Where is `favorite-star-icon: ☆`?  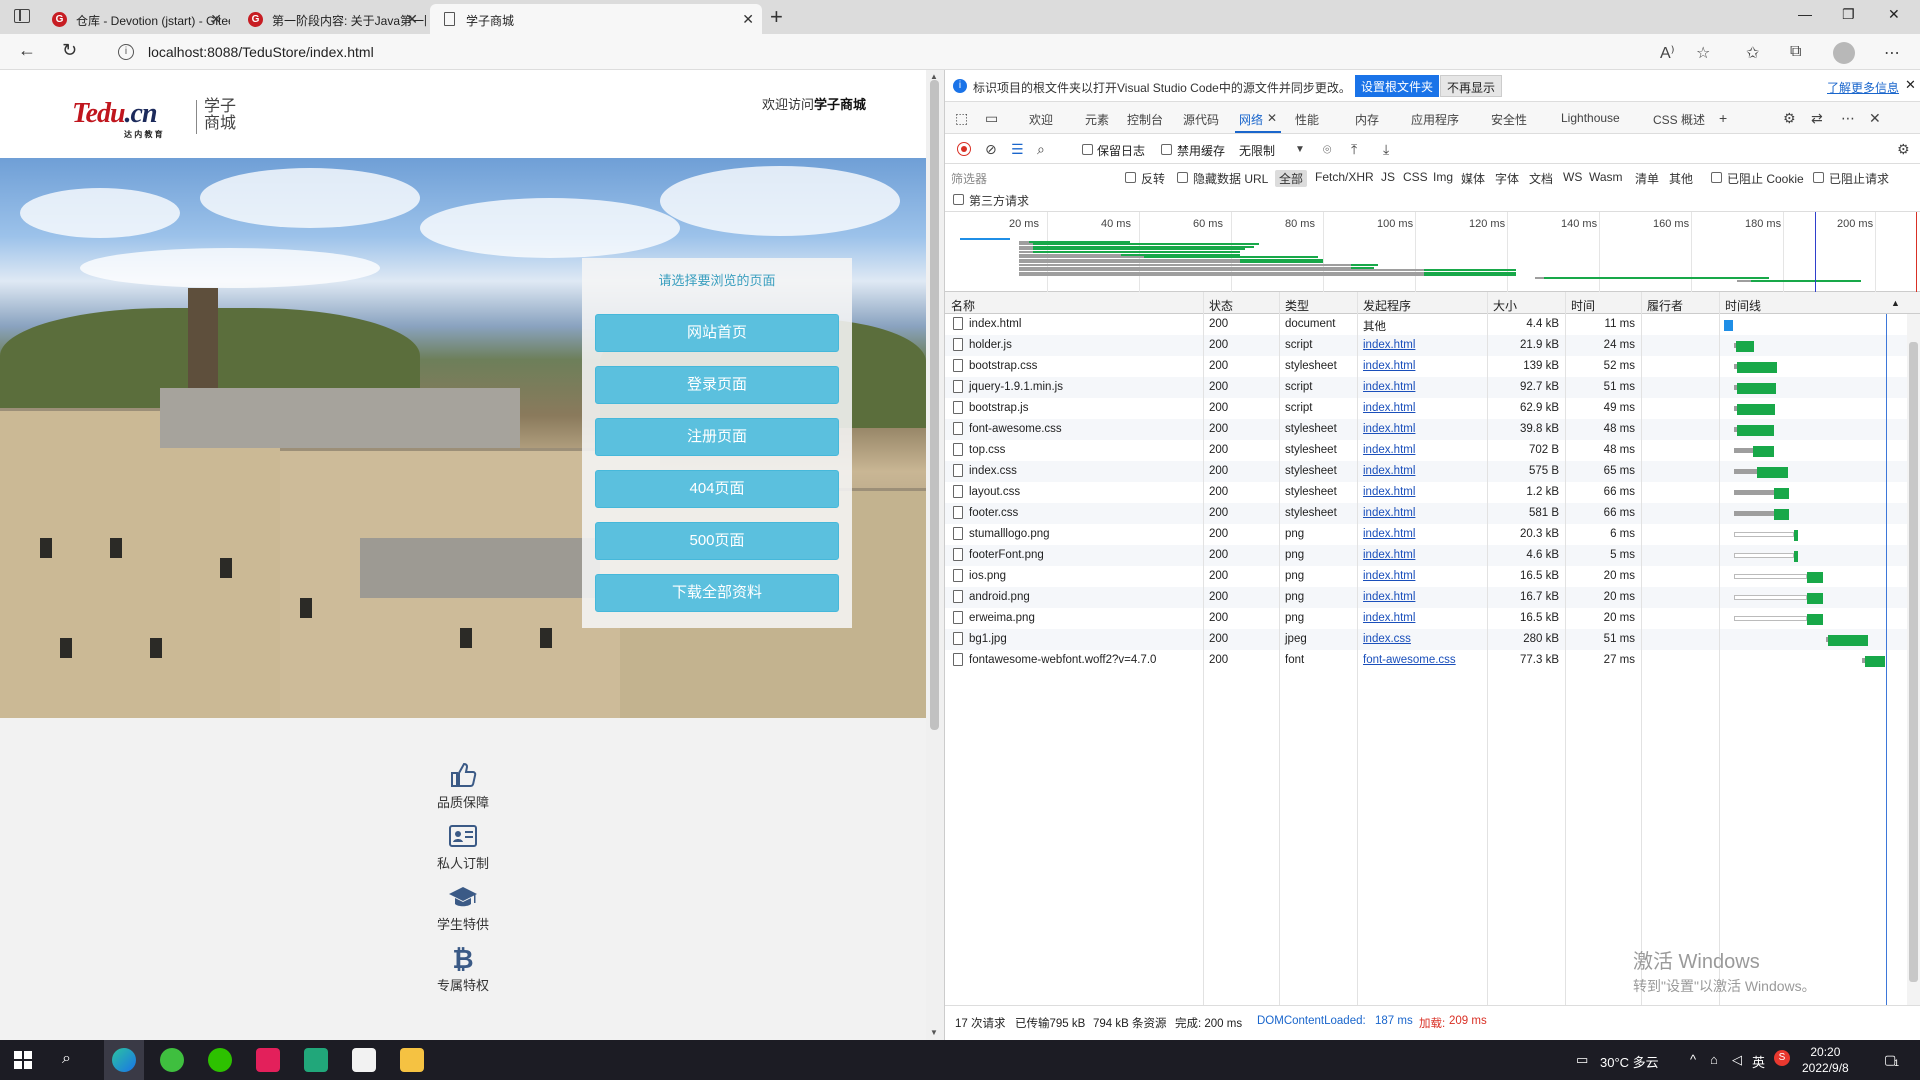 favorite-star-icon: ☆ is located at coordinates (1703, 53).